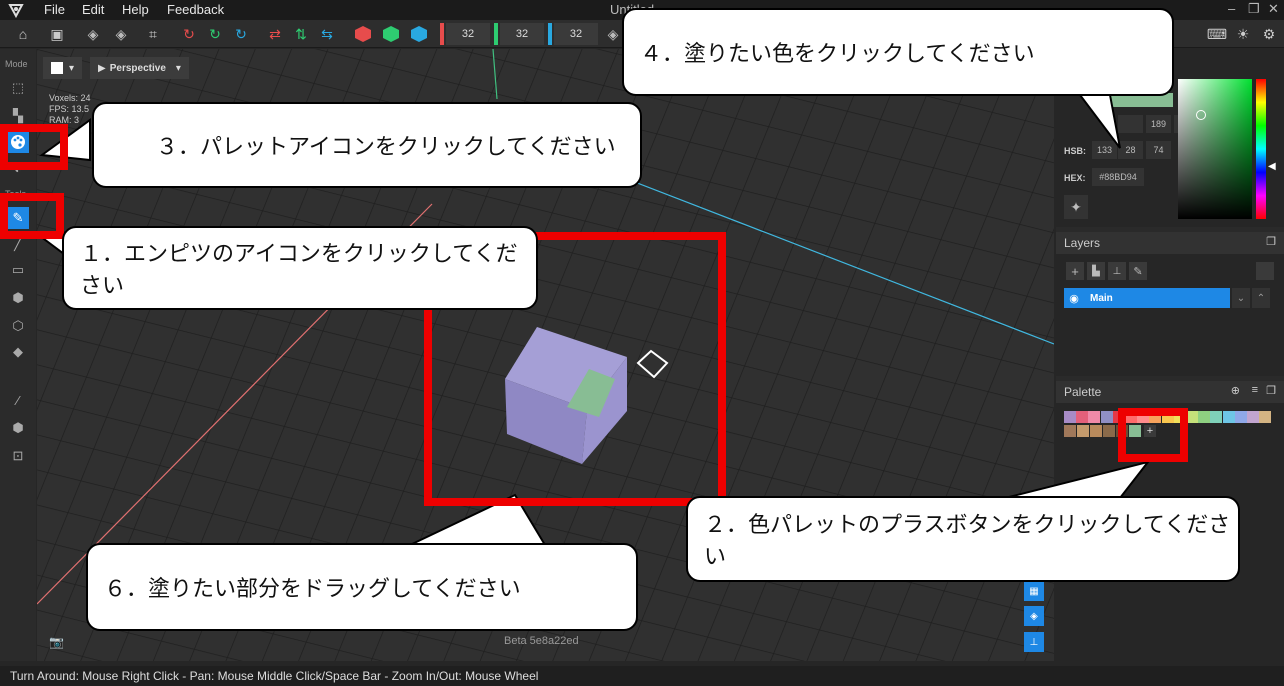  Describe the element at coordinates (391, 34) in the screenshot. I see `cube-green-icon` at that location.